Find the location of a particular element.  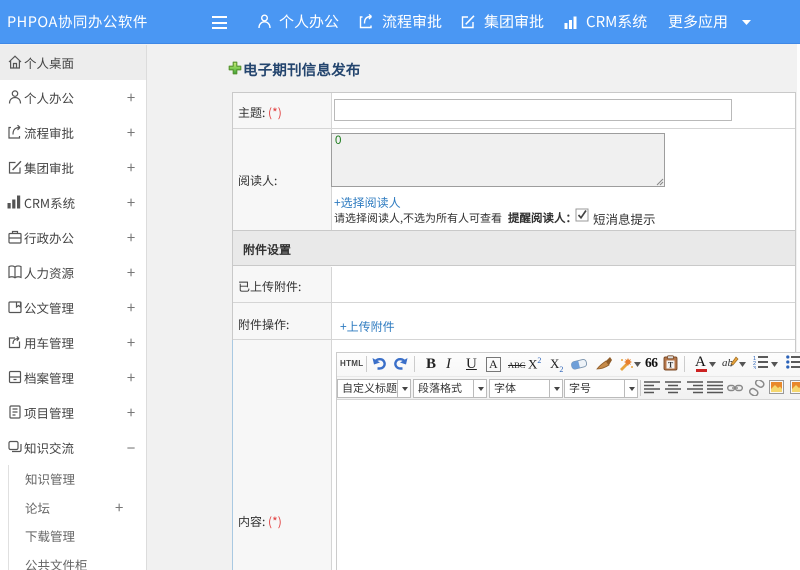

svg-text: T is located at coordinates (671, 364).